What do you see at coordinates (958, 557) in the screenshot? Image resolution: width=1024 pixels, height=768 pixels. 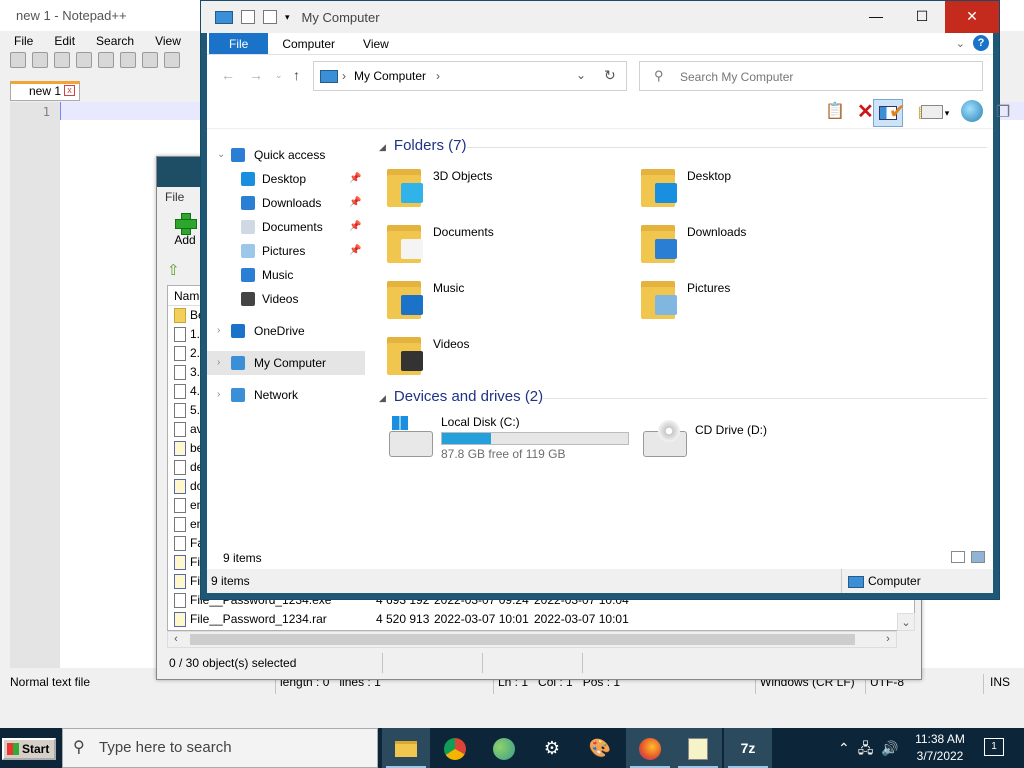 I see `details-view-icon` at bounding box center [958, 557].